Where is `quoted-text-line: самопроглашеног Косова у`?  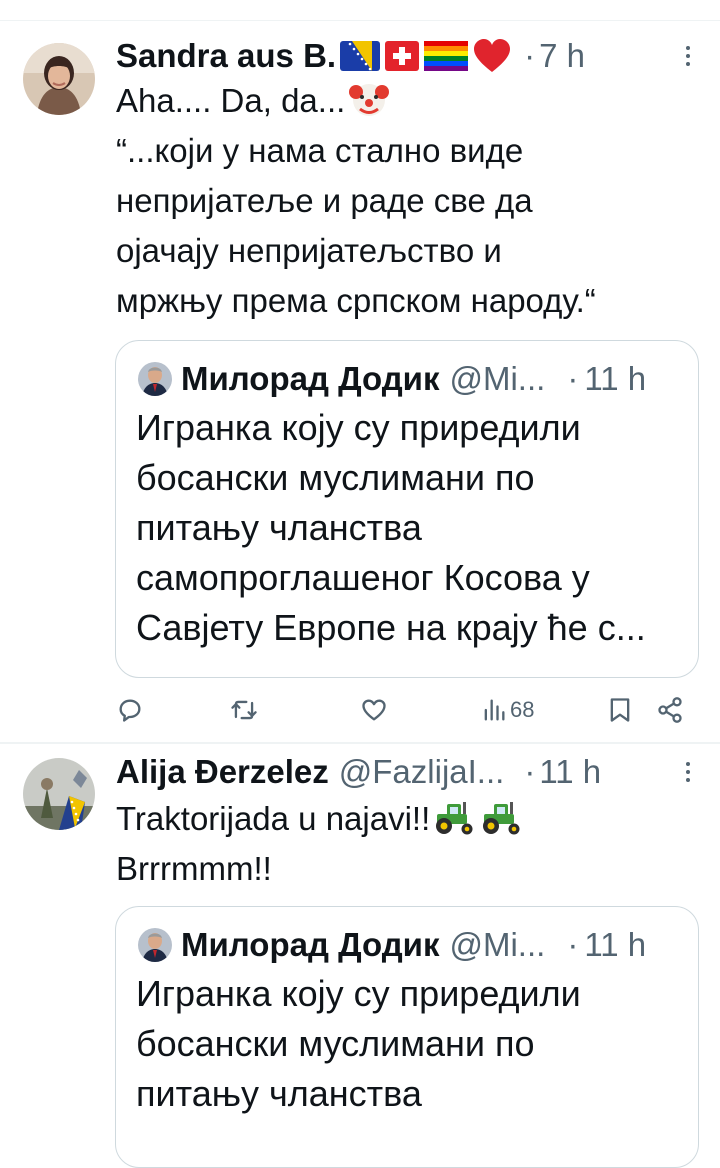 quoted-text-line: самопроглашеног Косова у is located at coordinates (363, 577).